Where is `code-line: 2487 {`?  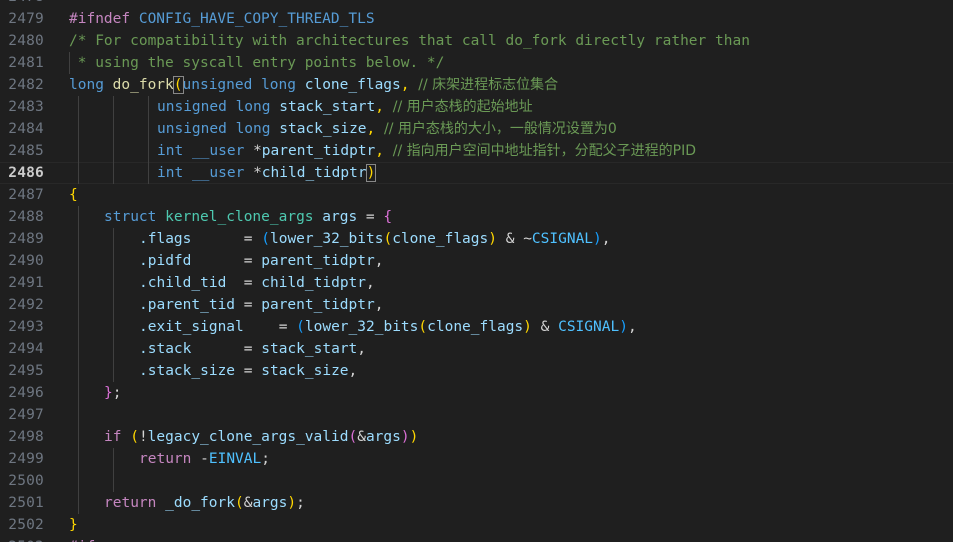
code-line: 2487 { is located at coordinates (476, 195).